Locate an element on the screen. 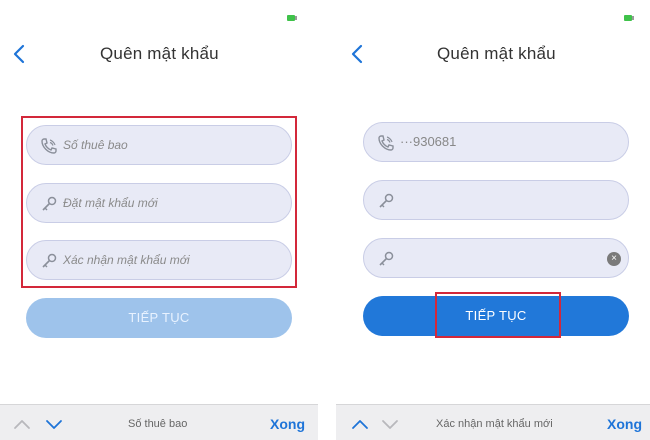 This screenshot has height=440, width=650. confirm-password-field: × is located at coordinates (496, 258).